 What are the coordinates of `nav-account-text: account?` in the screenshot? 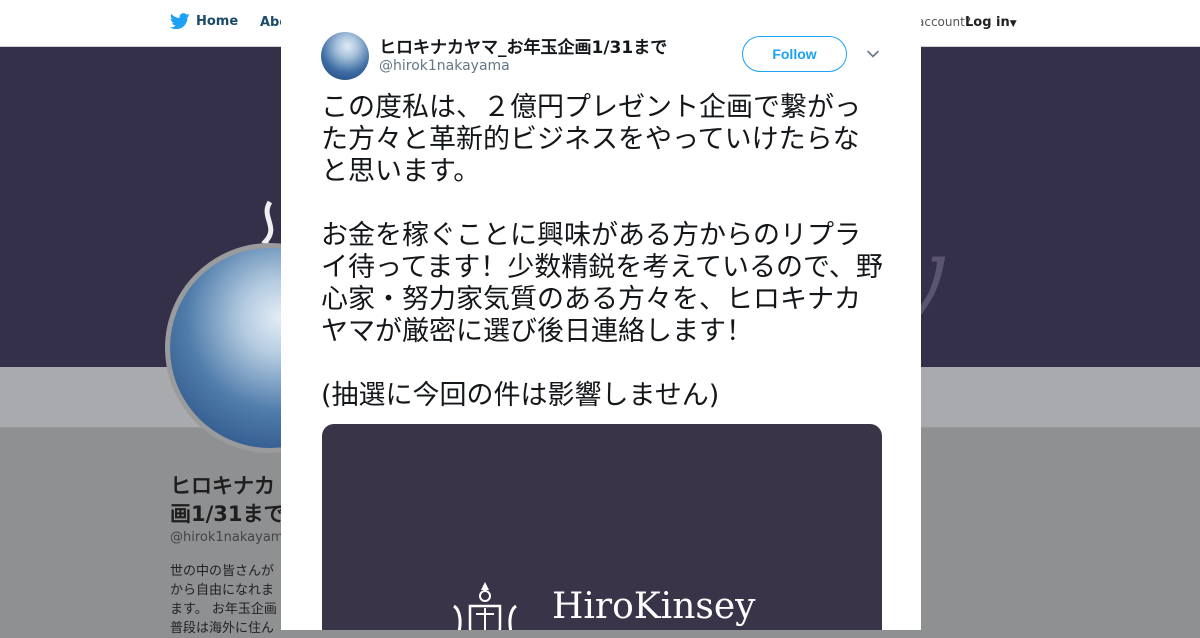 It's located at (944, 22).